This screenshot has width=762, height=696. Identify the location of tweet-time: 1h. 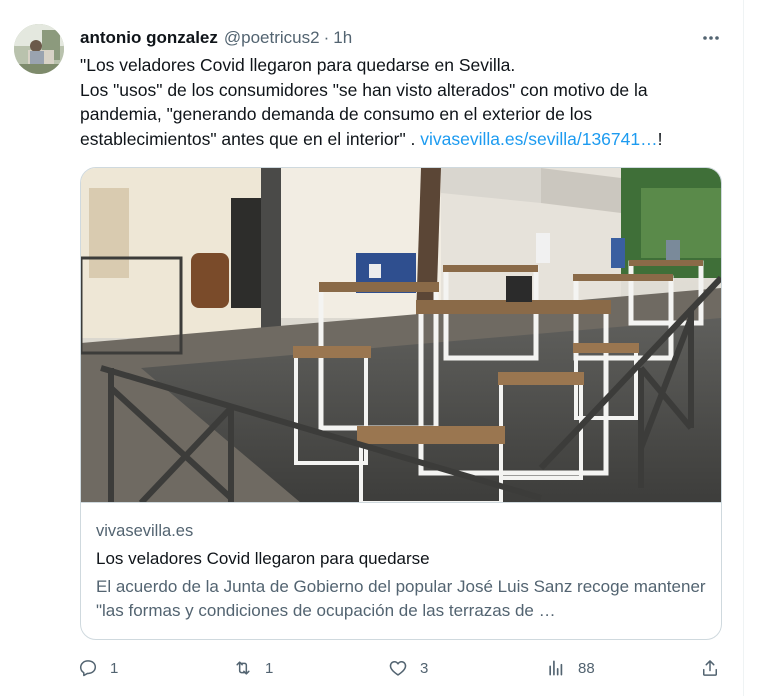
(342, 38).